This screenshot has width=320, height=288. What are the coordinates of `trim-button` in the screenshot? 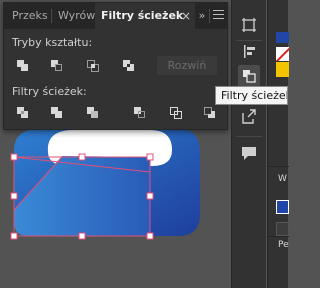 It's located at (57, 112).